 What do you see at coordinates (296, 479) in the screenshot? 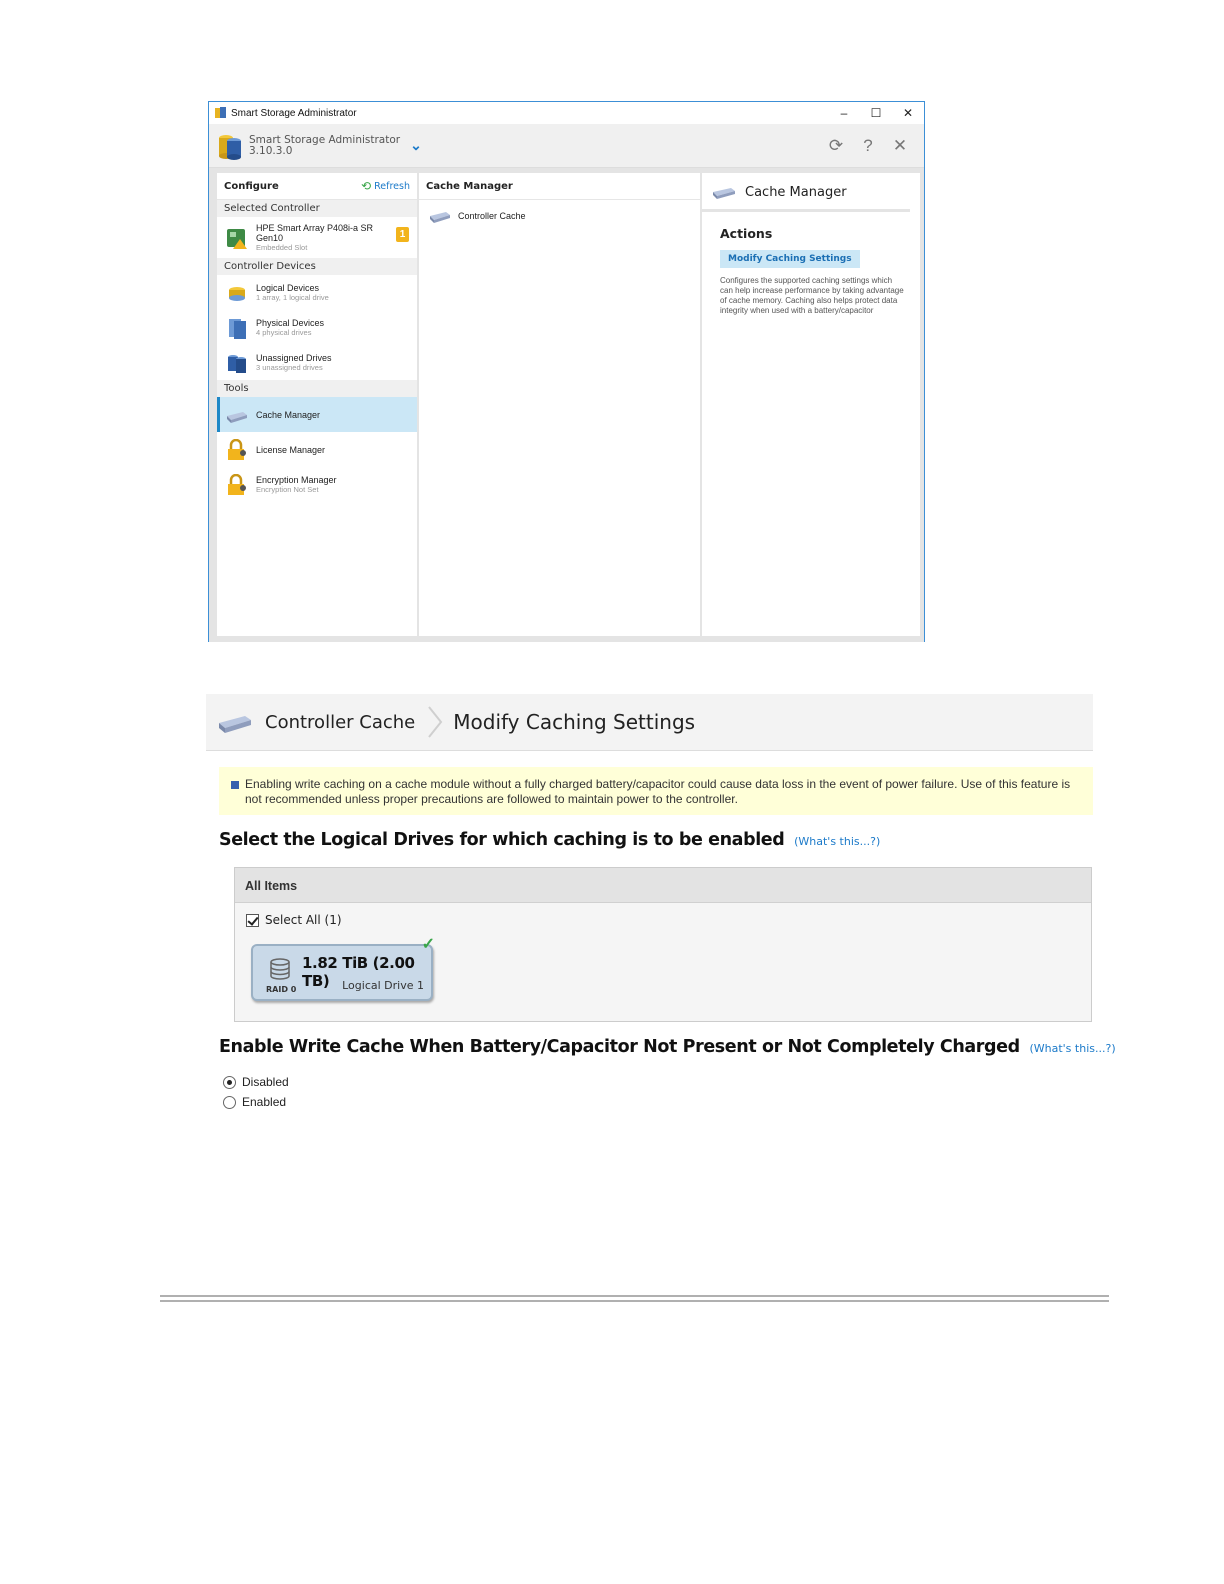
I see `encryption-manager-label: Encryption Manager` at bounding box center [296, 479].